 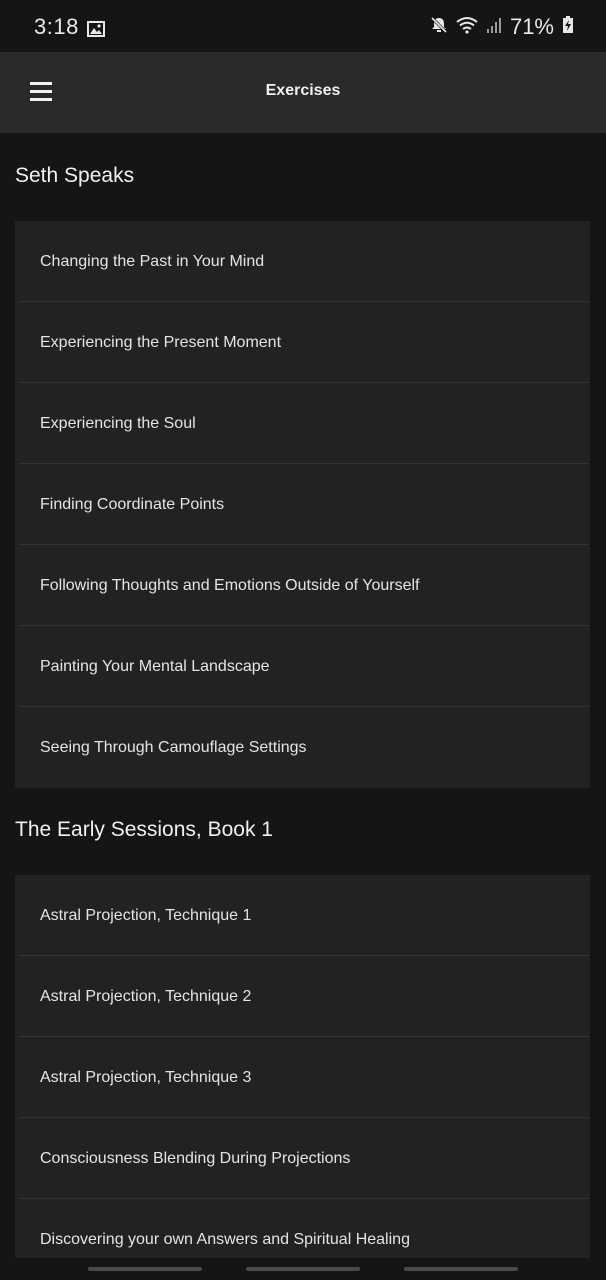 What do you see at coordinates (302, 915) in the screenshot?
I see `list-item: Astral Projection, Technique 1` at bounding box center [302, 915].